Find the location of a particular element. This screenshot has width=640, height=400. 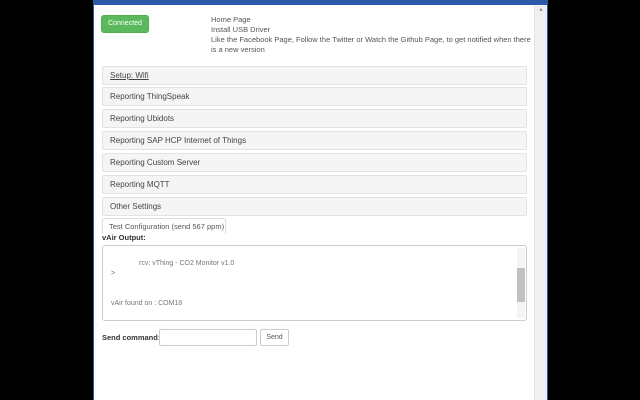

panel-custom-server: Reporting Custom Server is located at coordinates (314, 162).